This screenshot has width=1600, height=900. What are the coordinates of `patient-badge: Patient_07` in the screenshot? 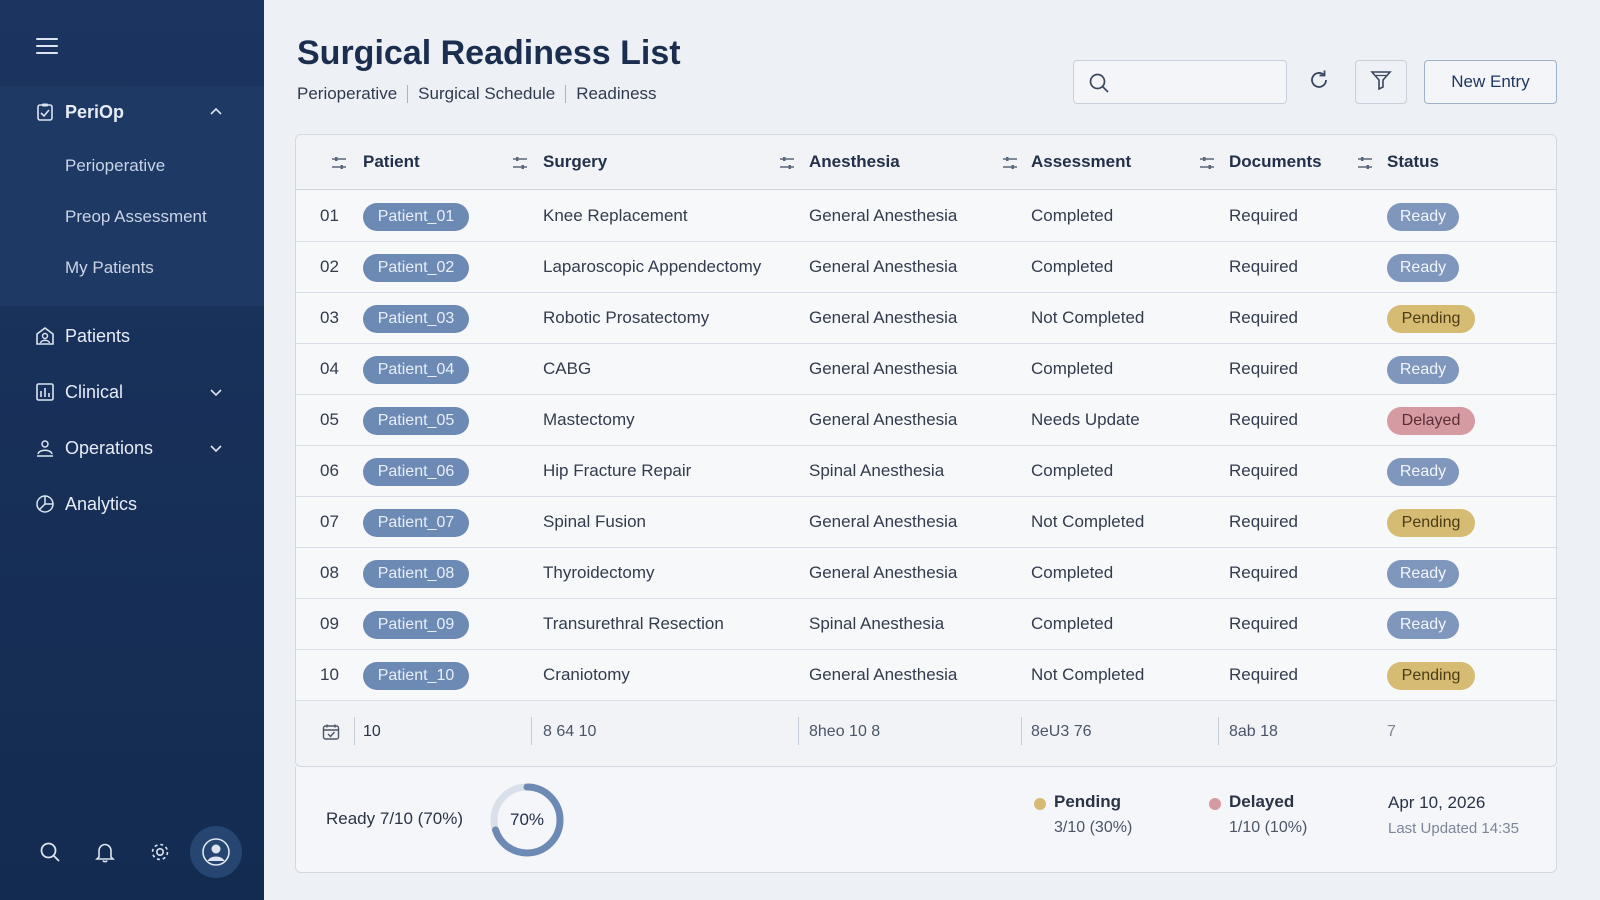 It's located at (416, 523).